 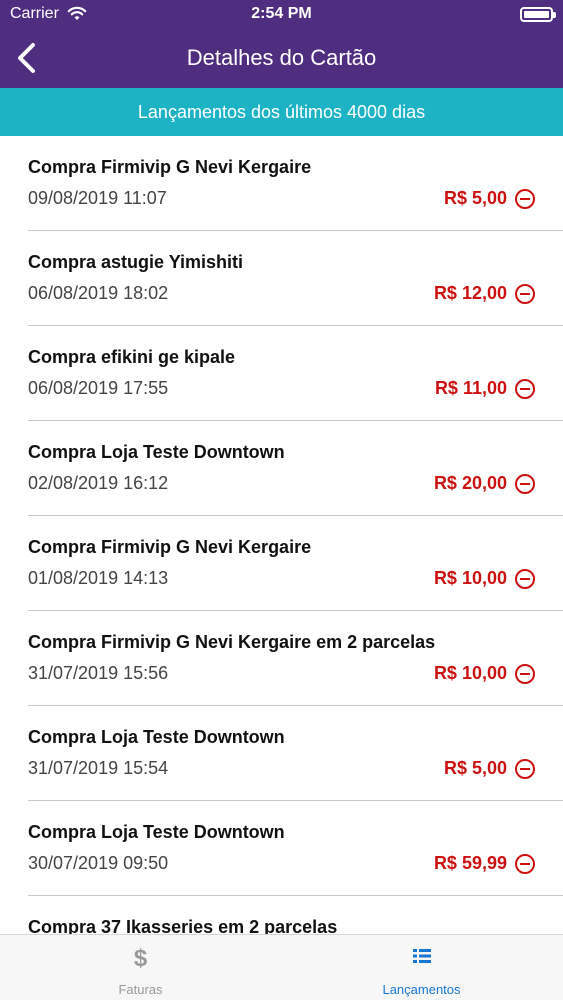 What do you see at coordinates (98, 863) in the screenshot?
I see `transaction-date: 30/07/2019 09:50` at bounding box center [98, 863].